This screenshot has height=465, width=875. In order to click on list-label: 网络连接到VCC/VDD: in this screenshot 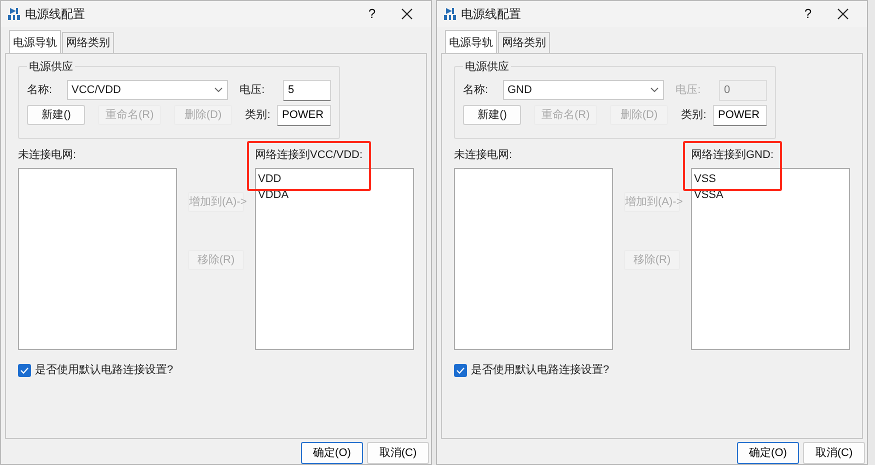, I will do `click(309, 155)`.